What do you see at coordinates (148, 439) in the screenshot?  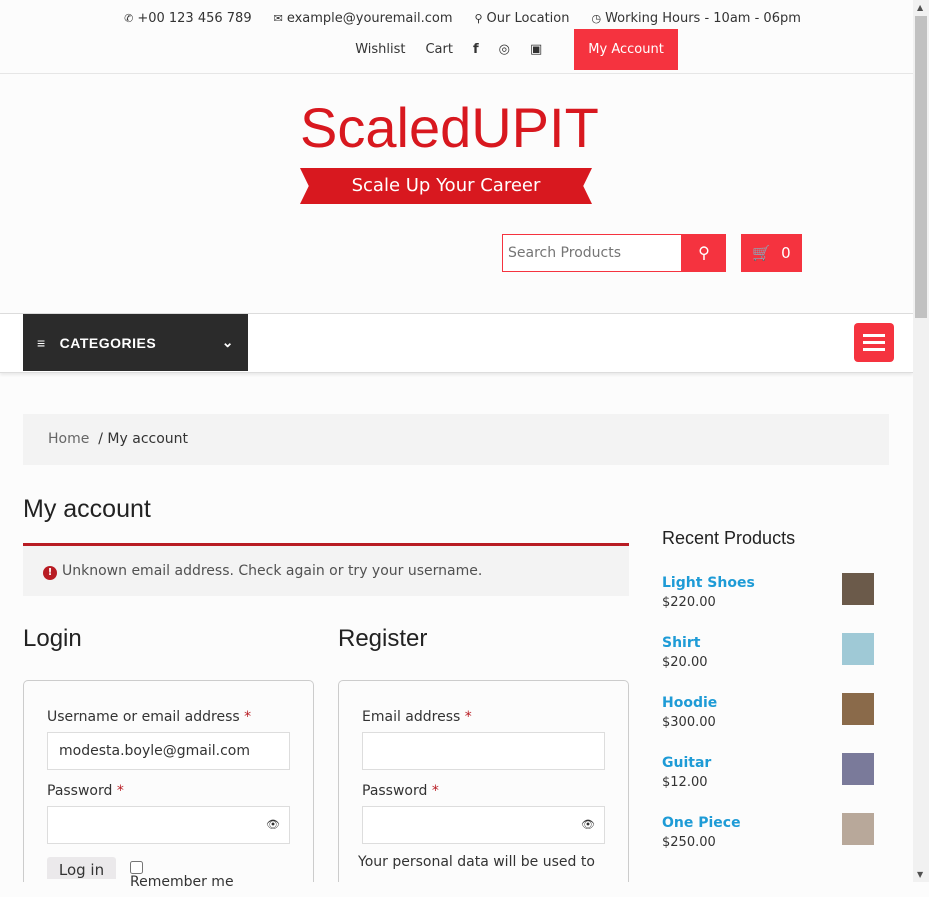 I see `breadcrumb-current: My account` at bounding box center [148, 439].